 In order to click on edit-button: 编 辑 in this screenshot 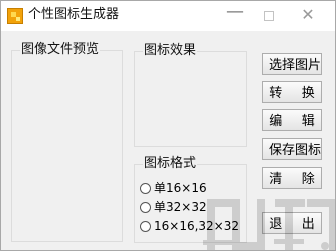, I will do `click(292, 120)`.